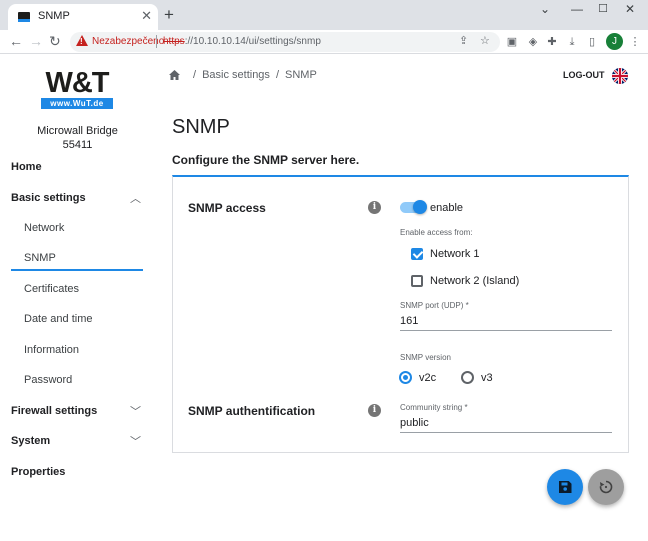  Describe the element at coordinates (487, 378) in the screenshot. I see `snmp-version-v3-label: v3` at that location.